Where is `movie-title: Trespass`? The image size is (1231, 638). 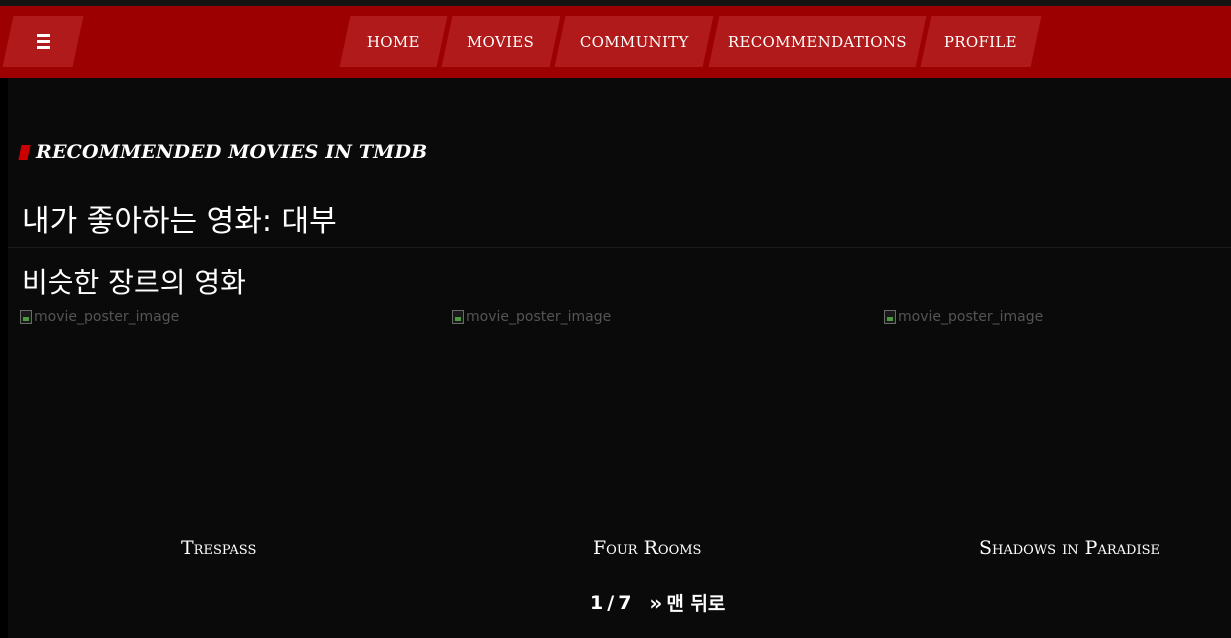
movie-title: Trespass is located at coordinates (218, 548).